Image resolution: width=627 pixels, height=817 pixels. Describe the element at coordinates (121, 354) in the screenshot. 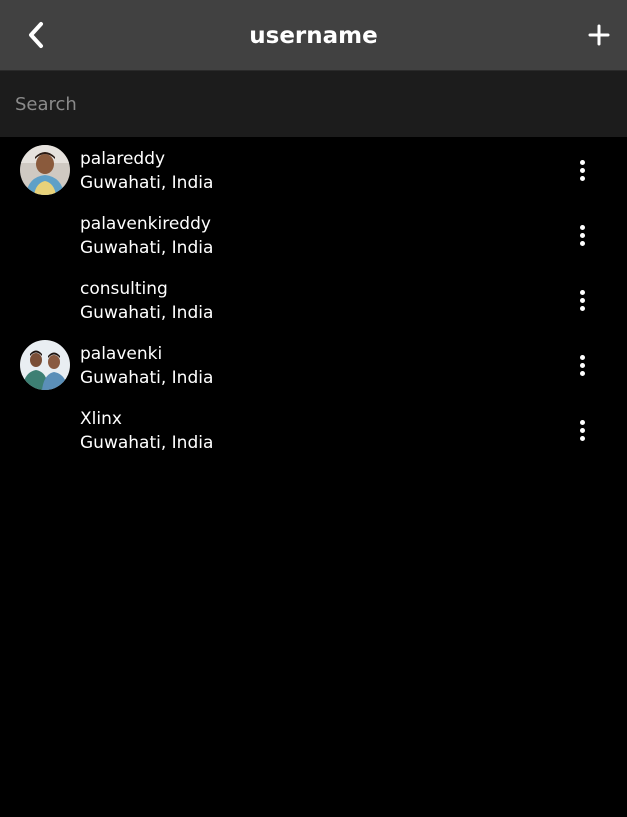

I see `list-item-name: palavenki` at that location.